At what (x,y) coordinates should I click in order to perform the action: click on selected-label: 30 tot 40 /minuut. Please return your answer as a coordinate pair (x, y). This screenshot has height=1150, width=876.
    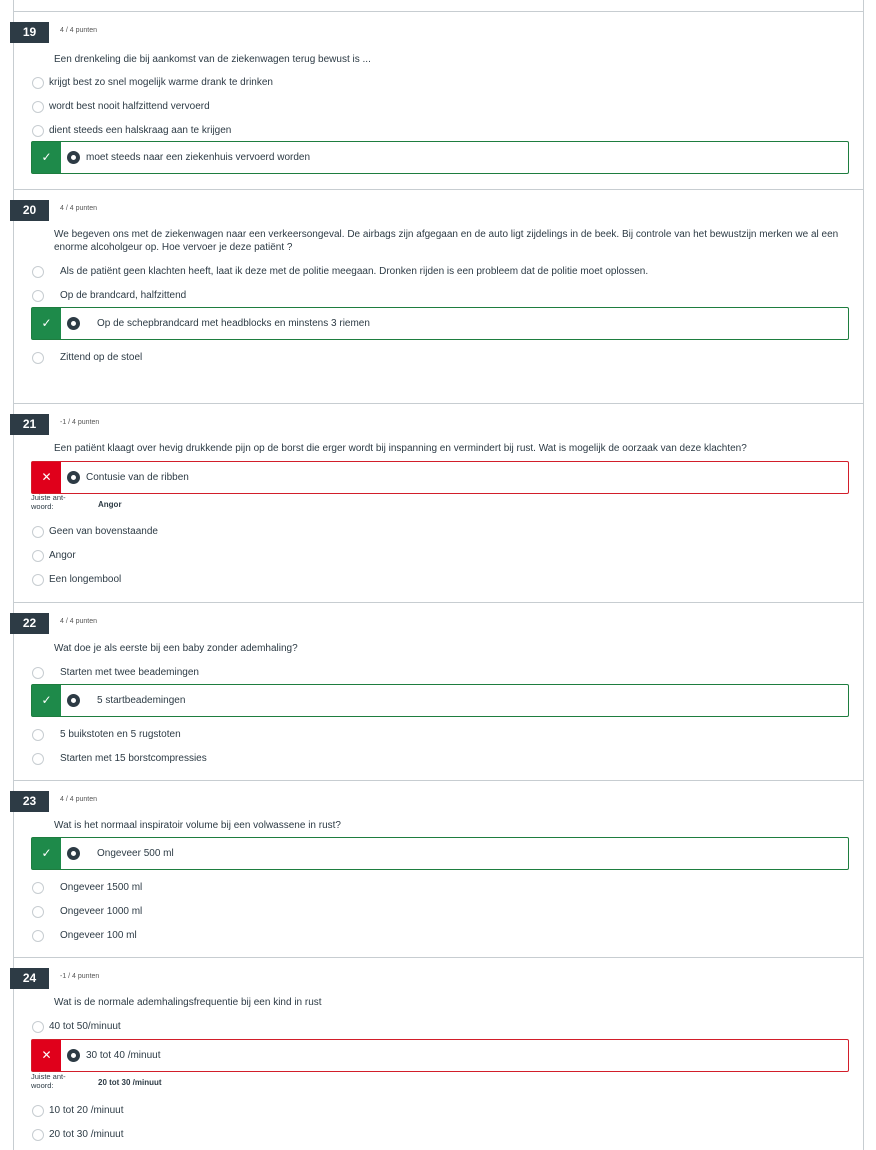
    Looking at the image, I should click on (123, 1055).